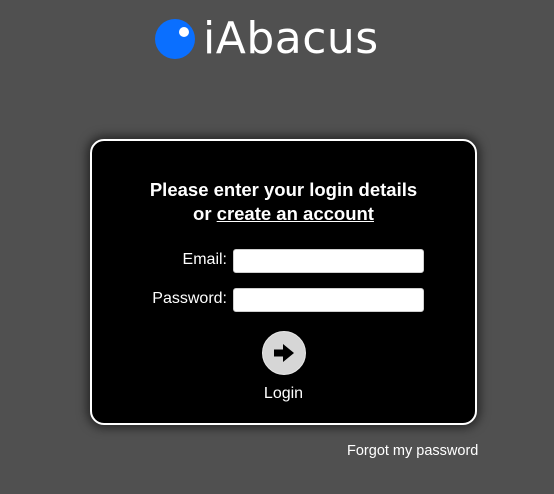  What do you see at coordinates (283, 189) in the screenshot?
I see `heading-line1: Please enter your login details` at bounding box center [283, 189].